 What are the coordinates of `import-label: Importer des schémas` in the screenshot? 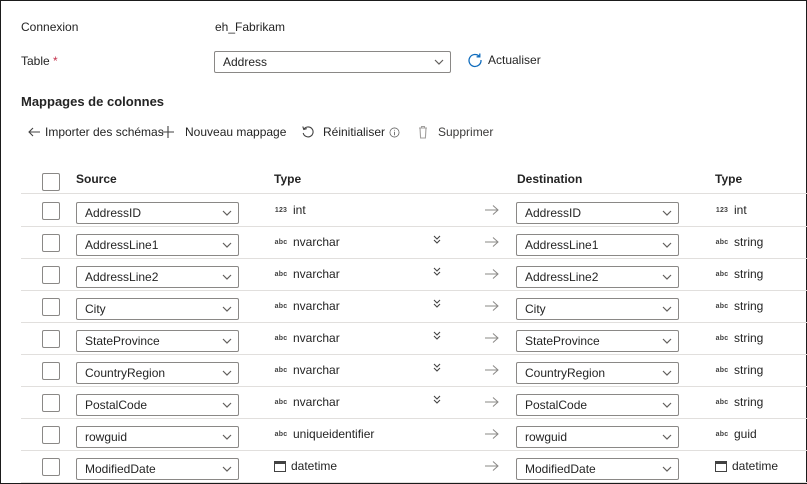 It's located at (104, 132).